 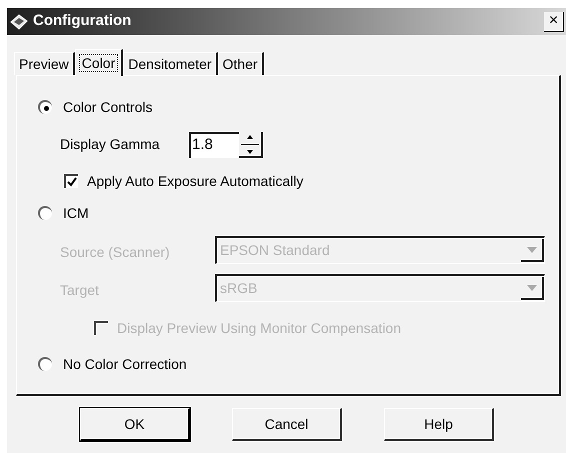 I want to click on checkbox-label: Apply Auto Exposure Automatically, so click(x=195, y=181).